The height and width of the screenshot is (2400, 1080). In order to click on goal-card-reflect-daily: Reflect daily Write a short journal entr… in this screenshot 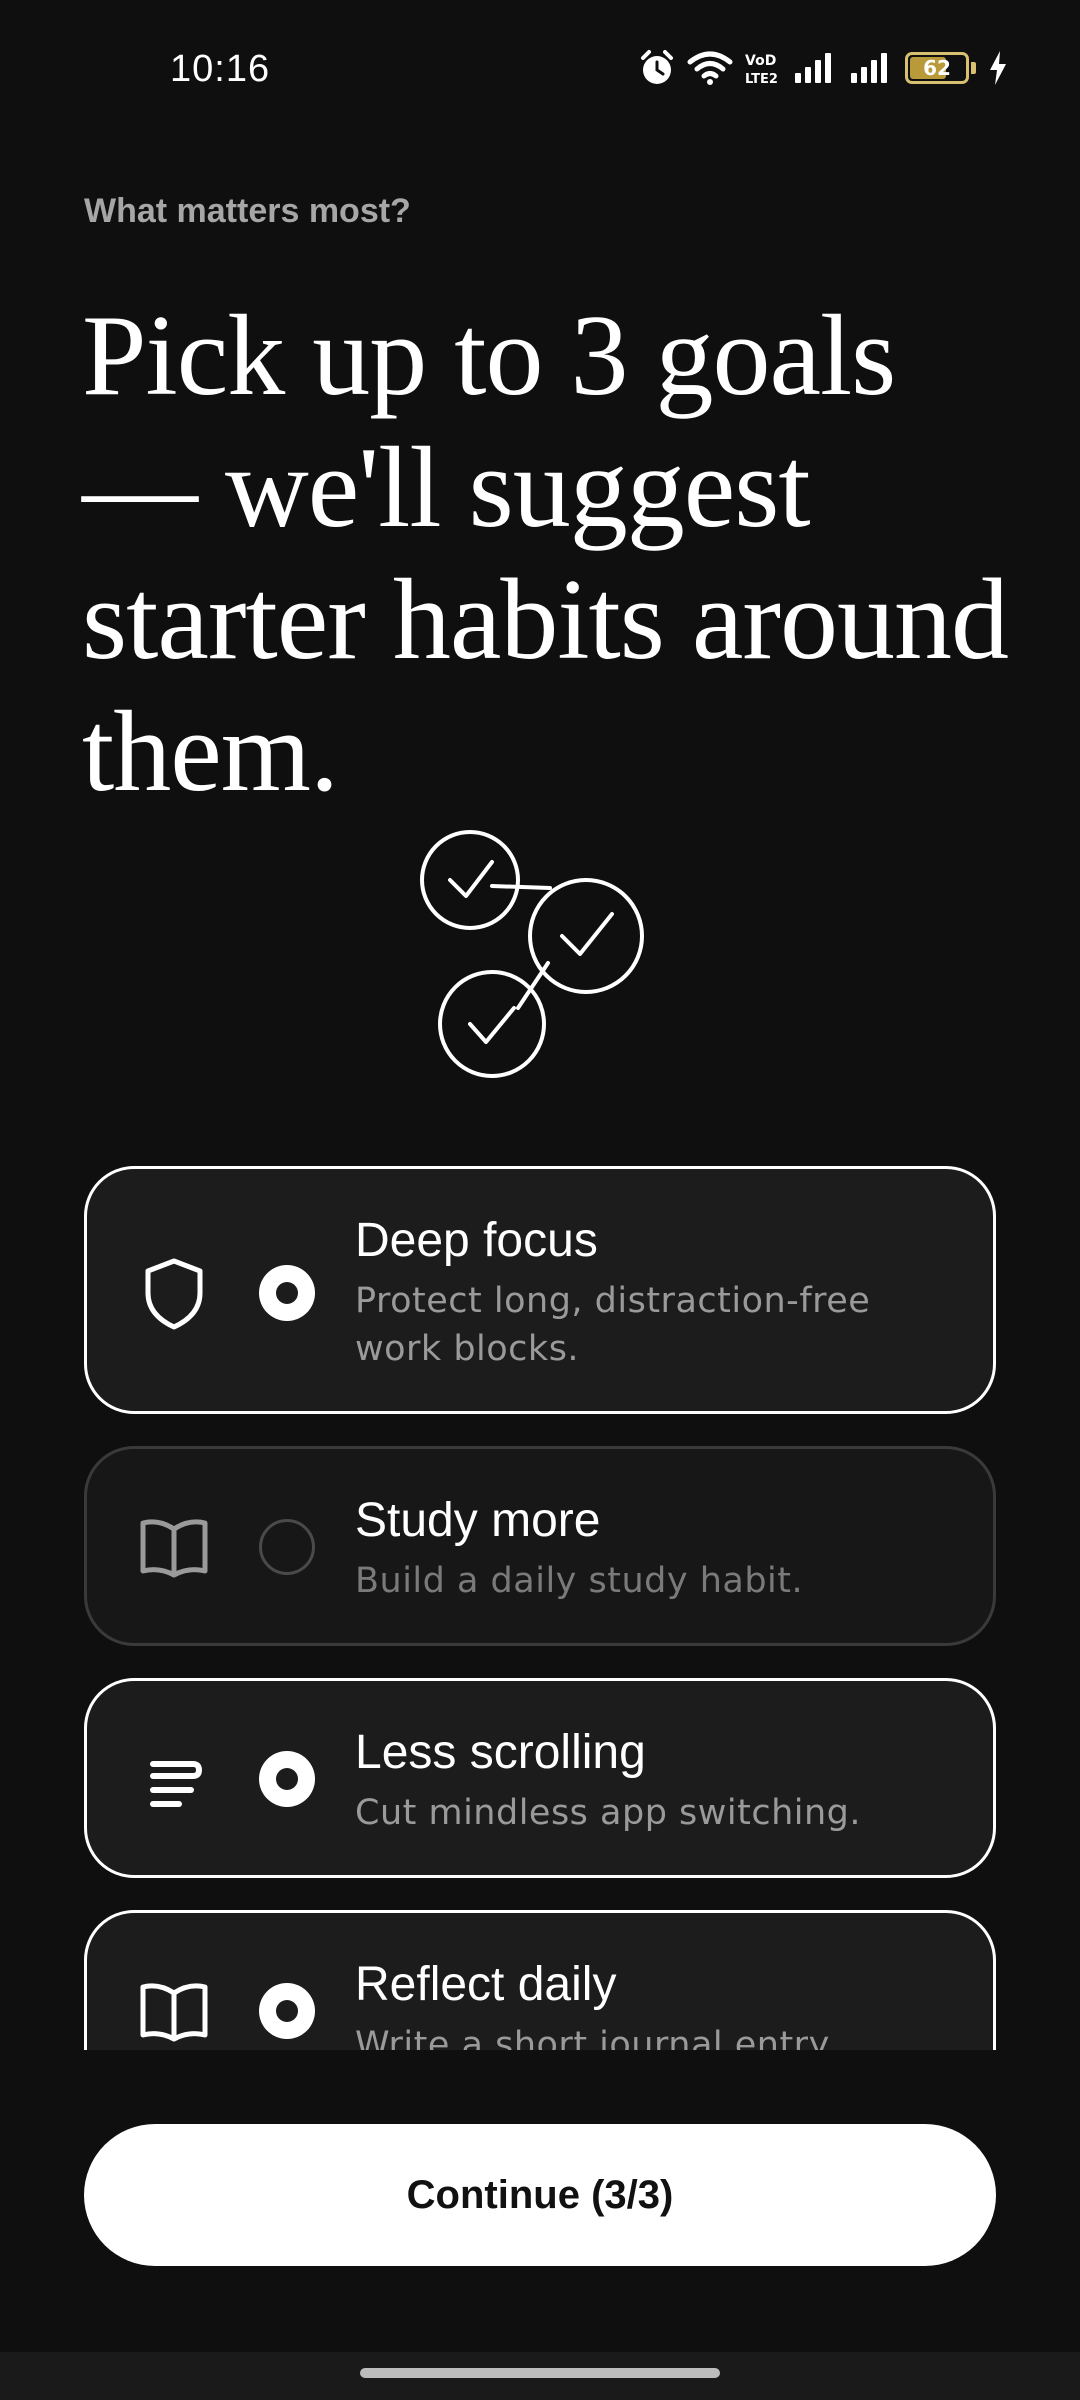, I will do `click(540, 1980)`.